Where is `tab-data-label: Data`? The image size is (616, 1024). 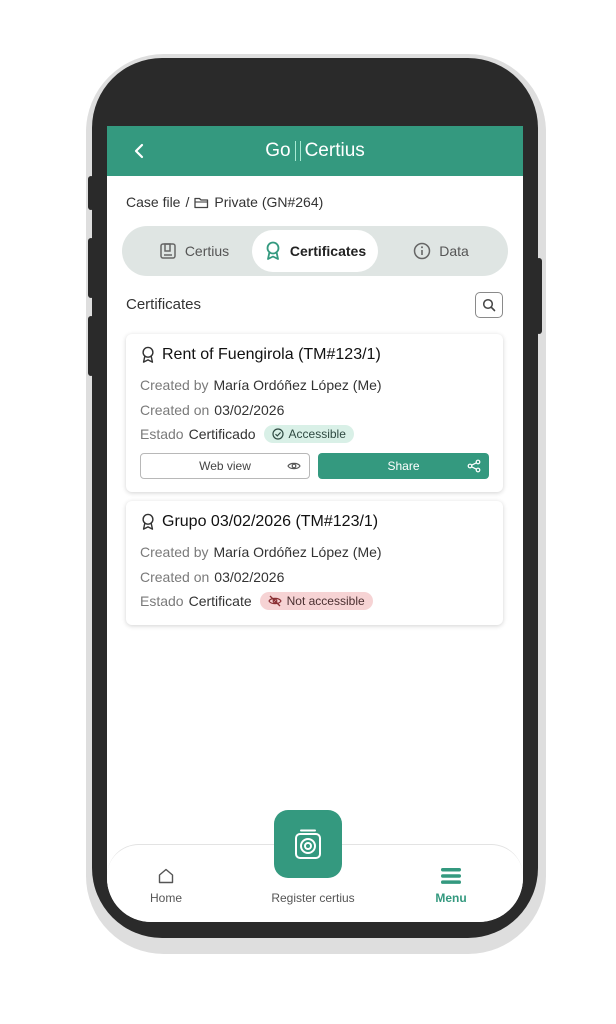
tab-data-label: Data is located at coordinates (454, 251).